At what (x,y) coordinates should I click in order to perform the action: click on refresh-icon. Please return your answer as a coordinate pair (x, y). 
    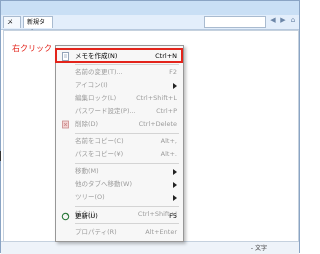
    Looking at the image, I should click on (65, 216).